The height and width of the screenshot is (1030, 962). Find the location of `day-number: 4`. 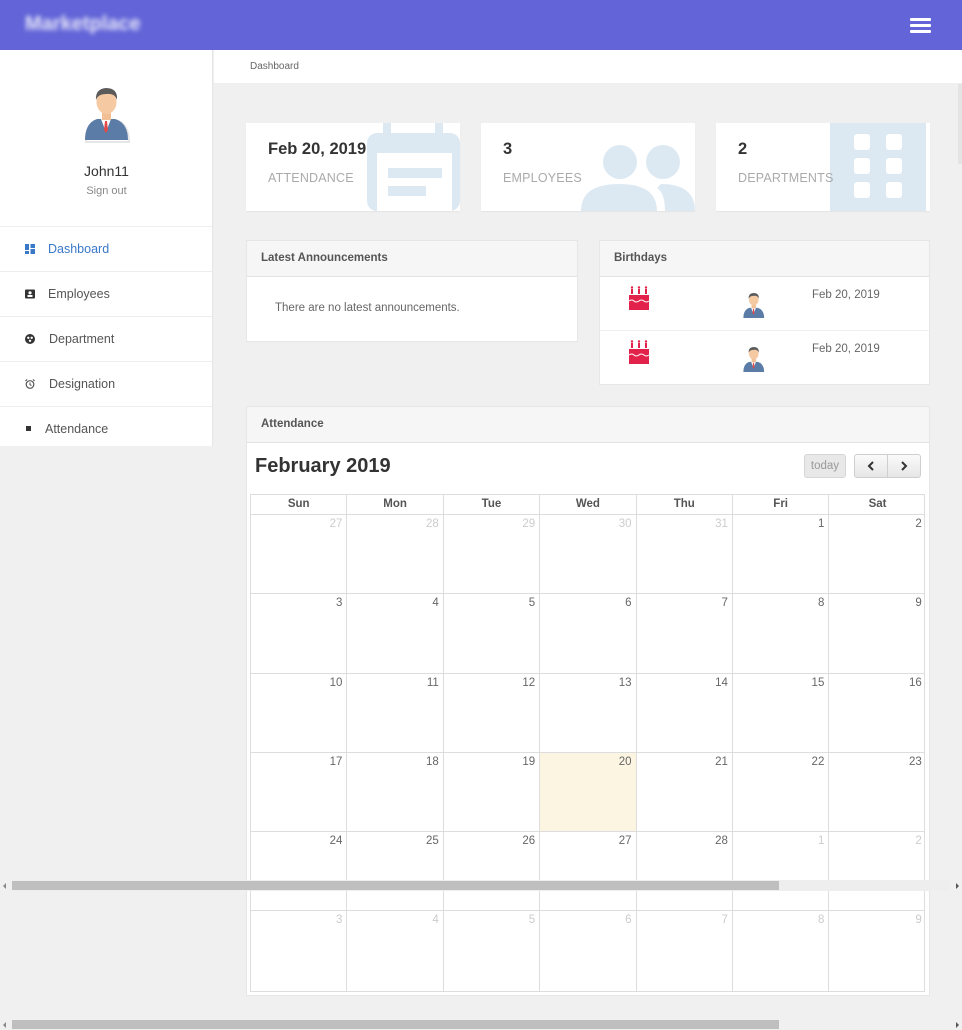

day-number: 4 is located at coordinates (435, 603).